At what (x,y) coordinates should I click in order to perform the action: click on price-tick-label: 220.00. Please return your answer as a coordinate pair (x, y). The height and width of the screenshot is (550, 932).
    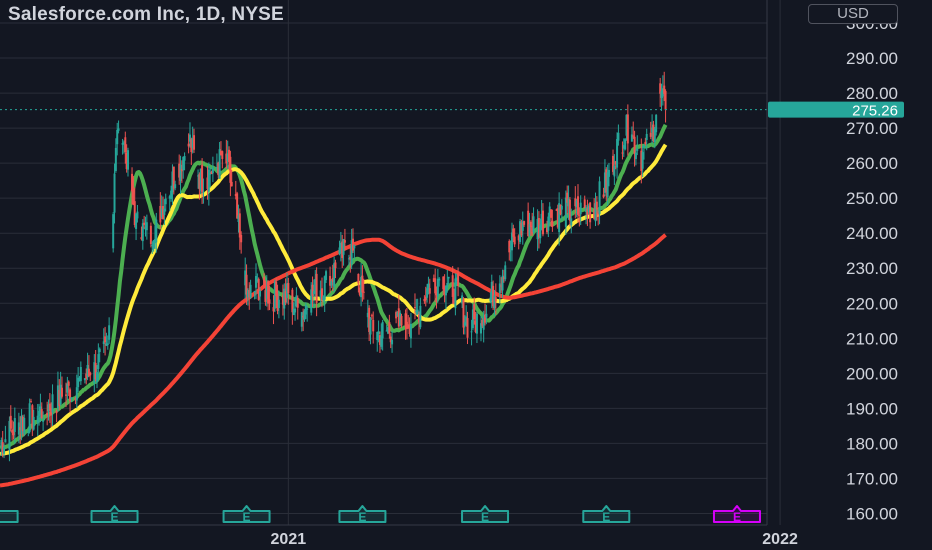
    Looking at the image, I should click on (872, 303).